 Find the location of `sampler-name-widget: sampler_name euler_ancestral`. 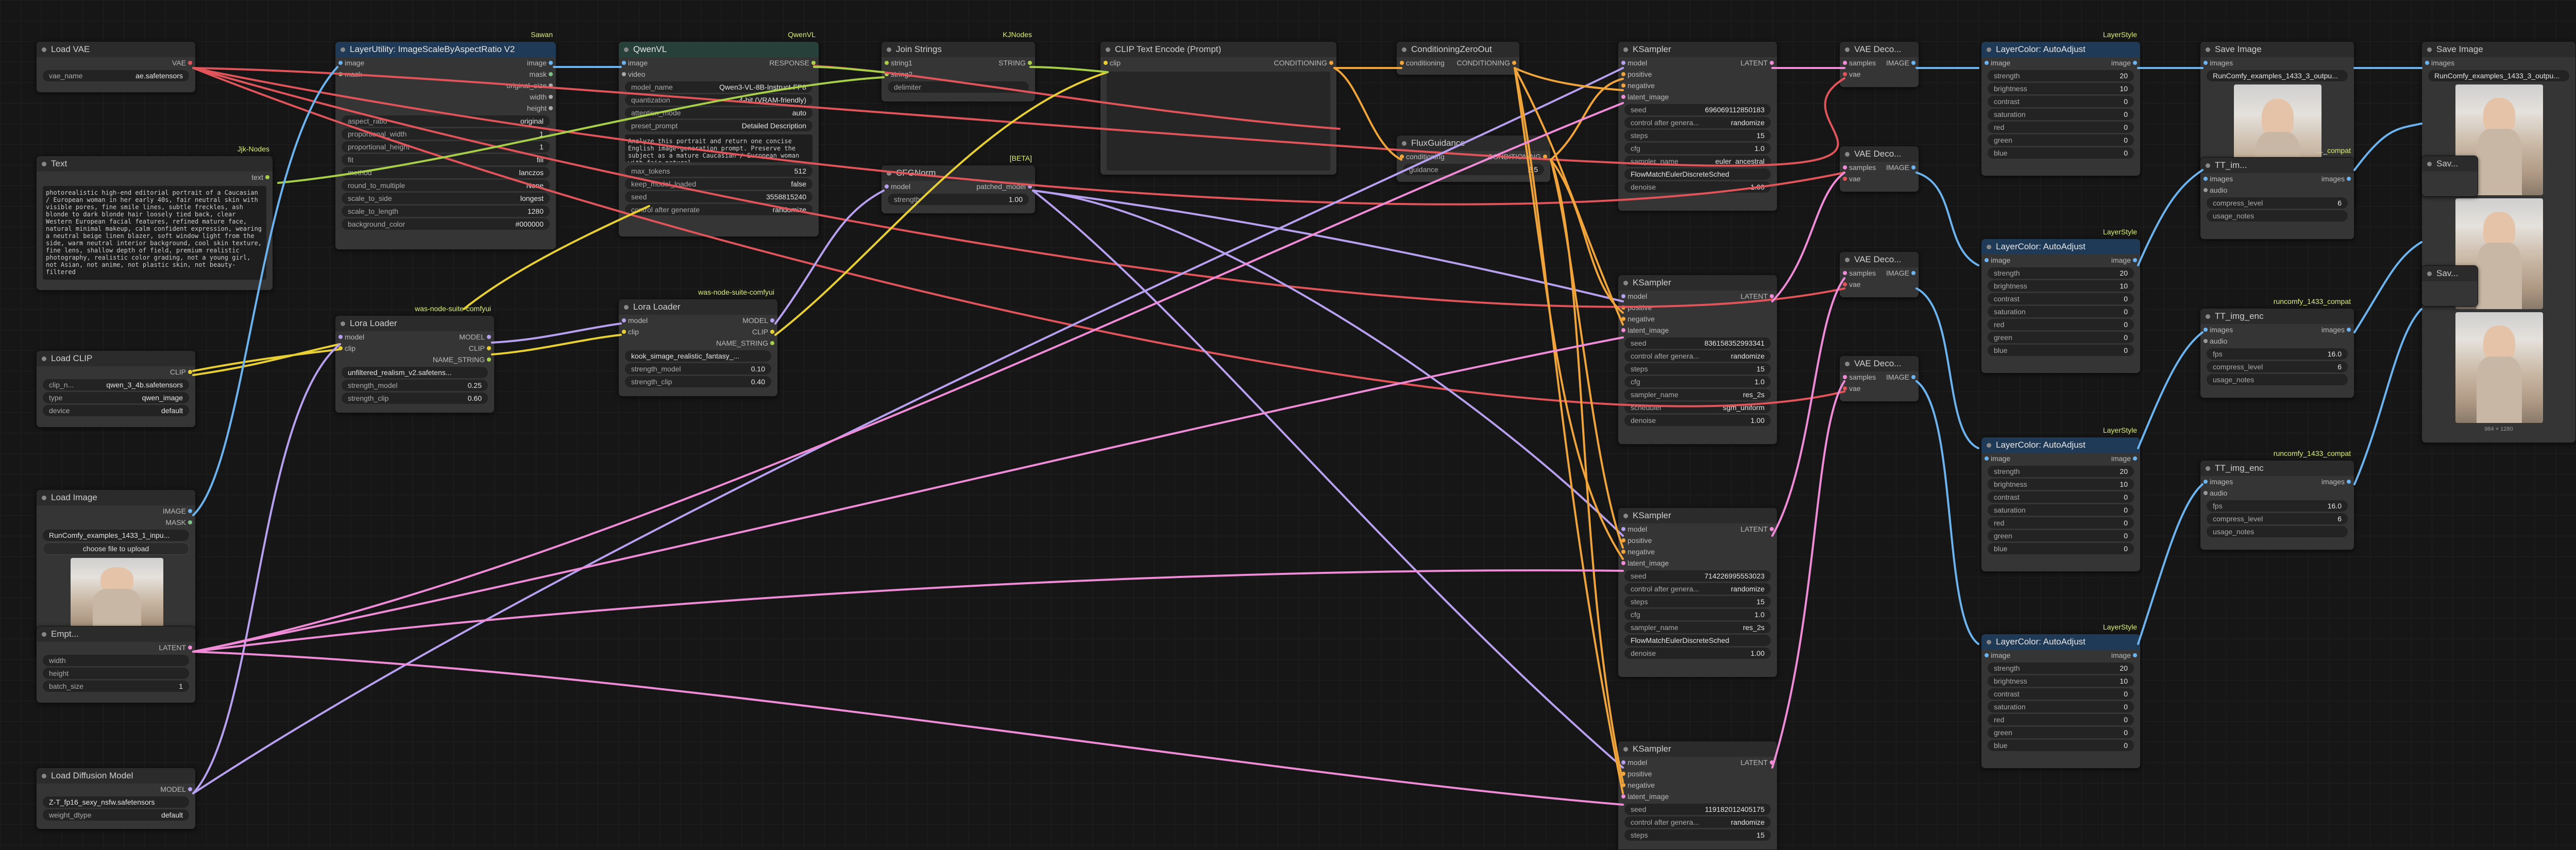

sampler-name-widget: sampler_name euler_ancestral is located at coordinates (1697, 161).